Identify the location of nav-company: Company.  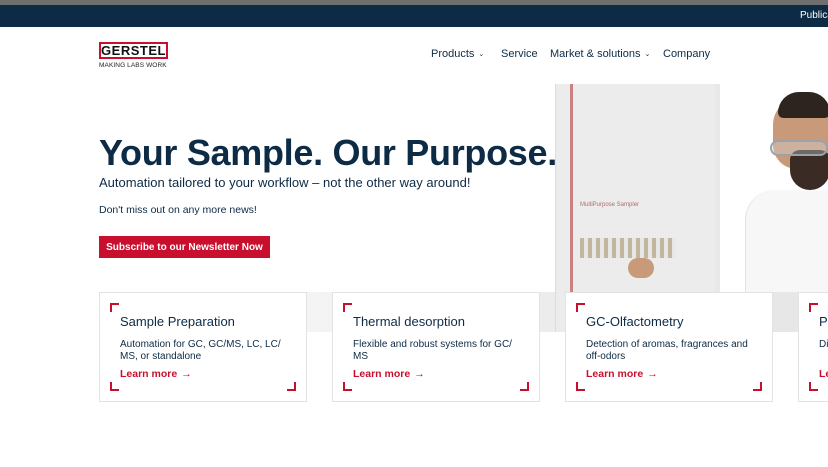
(686, 54).